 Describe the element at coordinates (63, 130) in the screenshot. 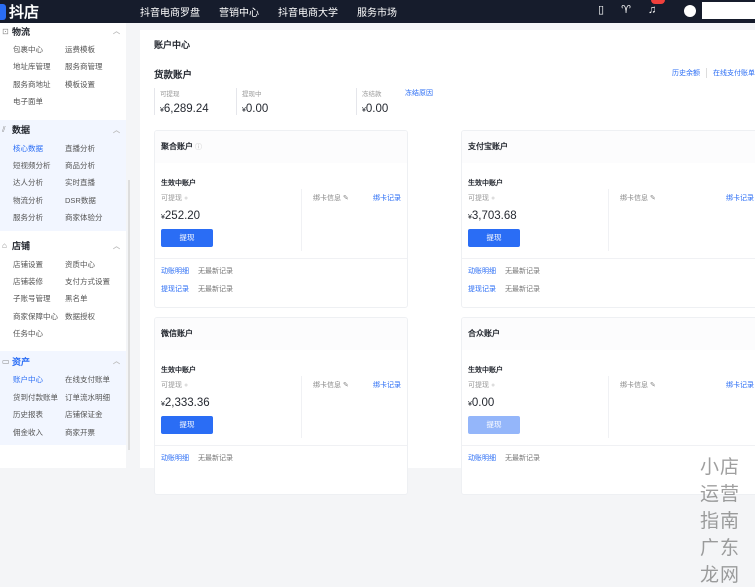

I see `sidebar-group-header: ⫽ 数据 ︿` at that location.